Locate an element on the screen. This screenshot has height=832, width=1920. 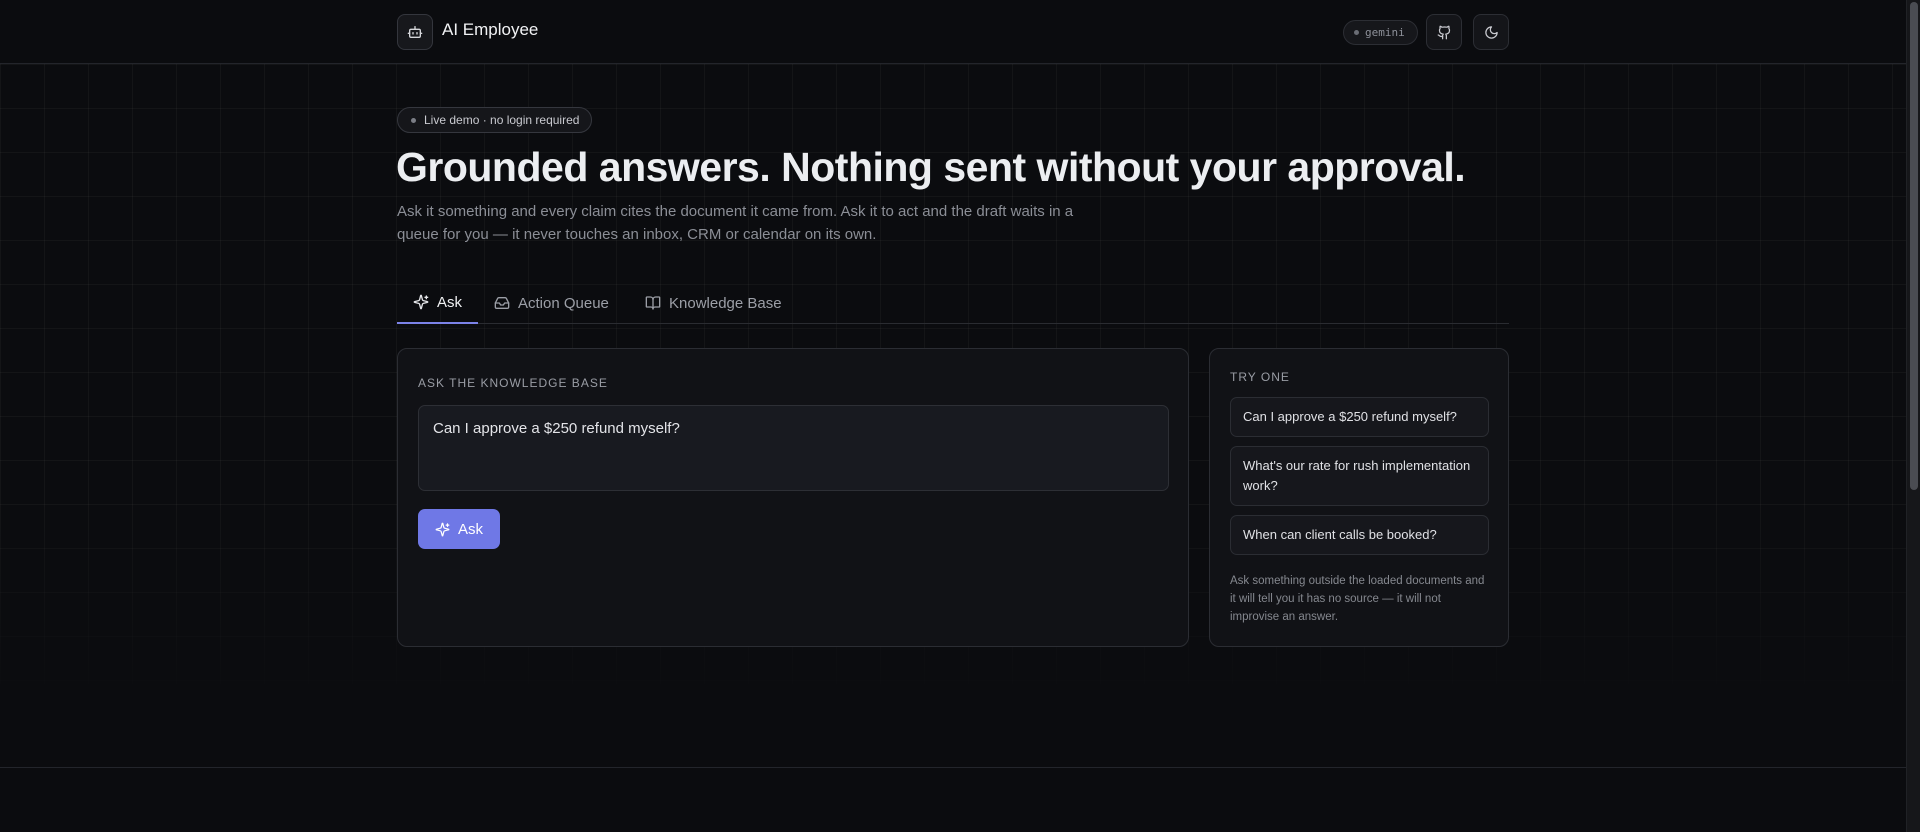
robot-icon is located at coordinates (415, 32).